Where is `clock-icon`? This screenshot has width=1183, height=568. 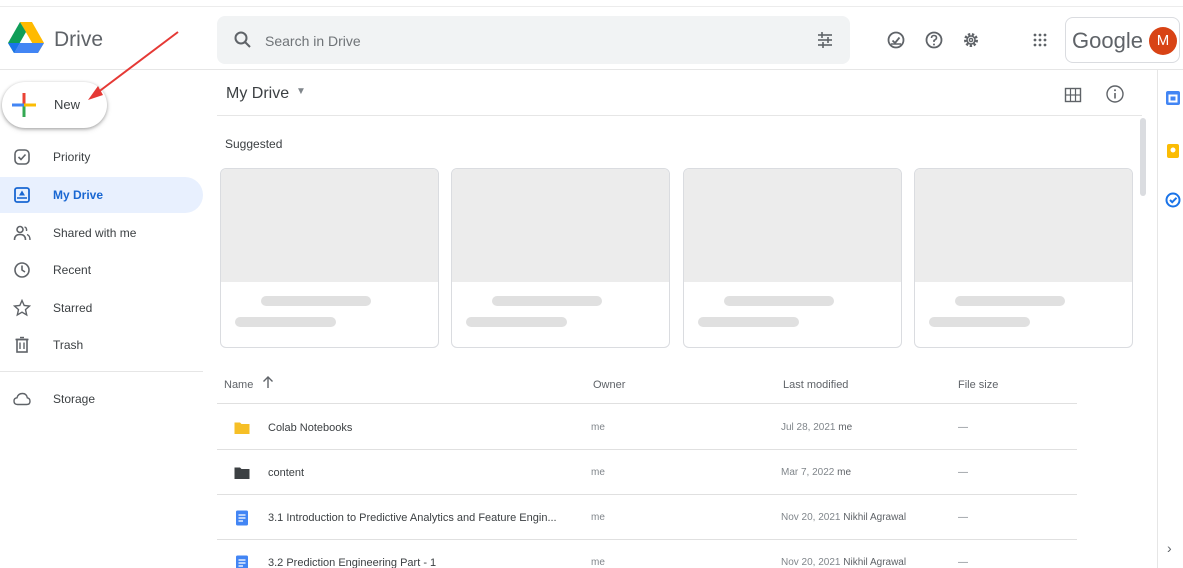
clock-icon is located at coordinates (22, 270).